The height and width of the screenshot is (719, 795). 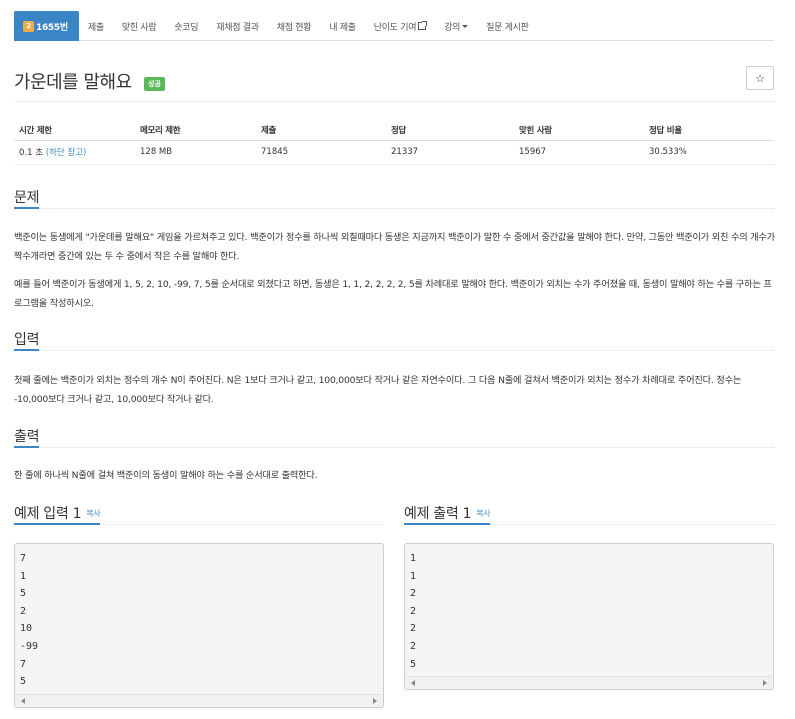 I want to click on submissions-value: 71845, so click(x=321, y=152).